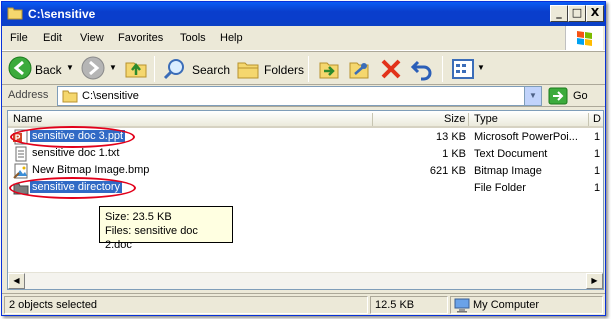  Describe the element at coordinates (211, 70) in the screenshot. I see `search-button: Search` at that location.